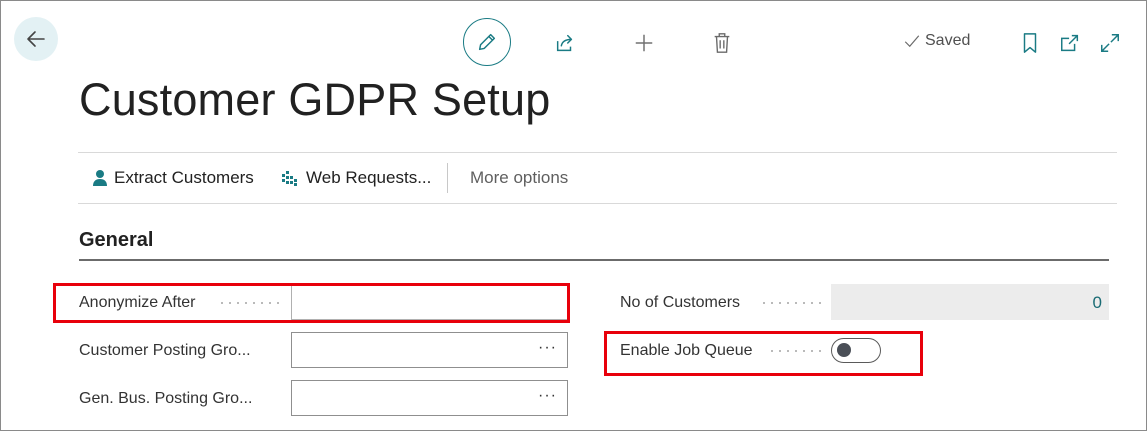 Image resolution: width=1147 pixels, height=431 pixels. Describe the element at coordinates (311, 303) in the screenshot. I see `highlight-box-anonymize-after` at that location.